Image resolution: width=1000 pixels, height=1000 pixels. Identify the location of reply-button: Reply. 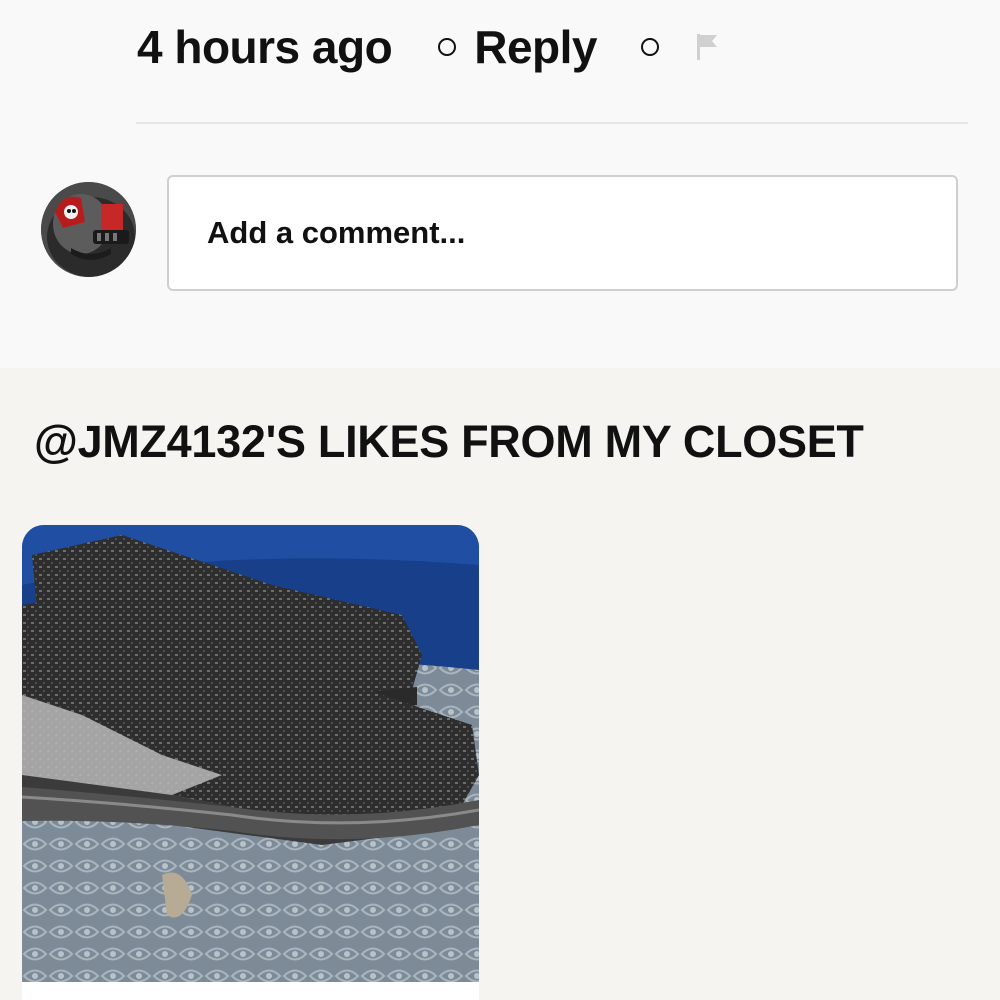
(535, 47).